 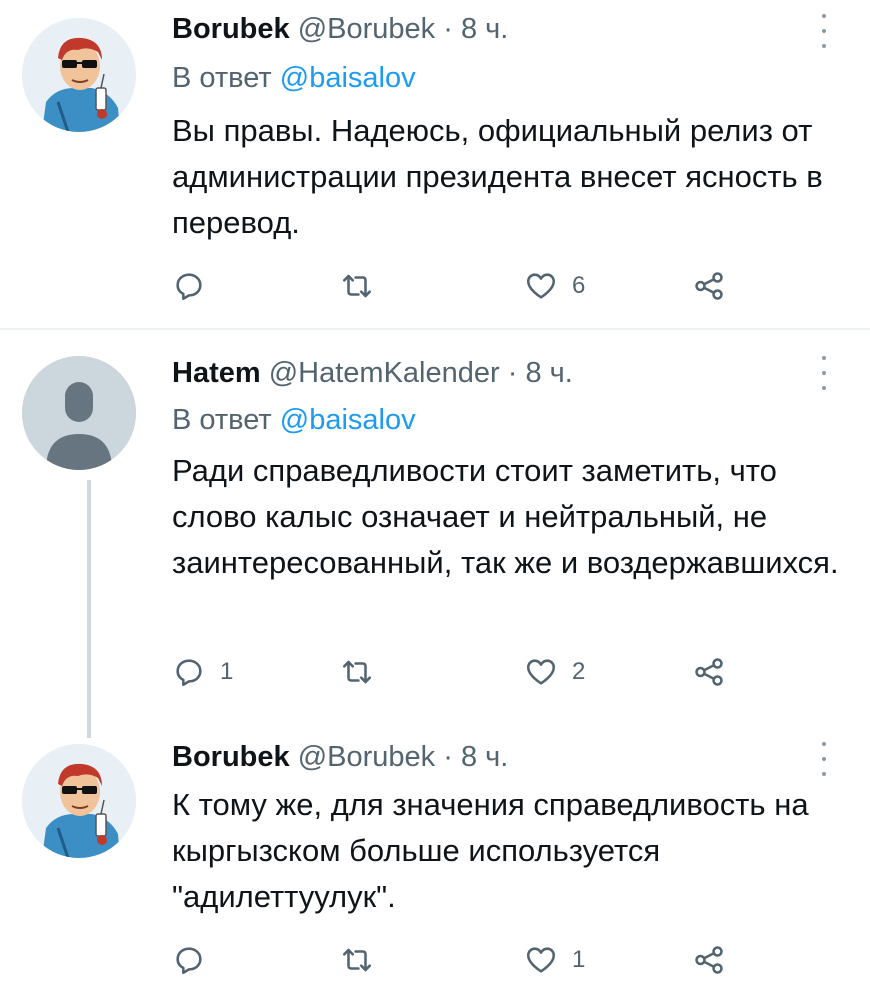 I want to click on tweet-header: Hatem @HatemKalender · 8 ч., so click(x=372, y=373).